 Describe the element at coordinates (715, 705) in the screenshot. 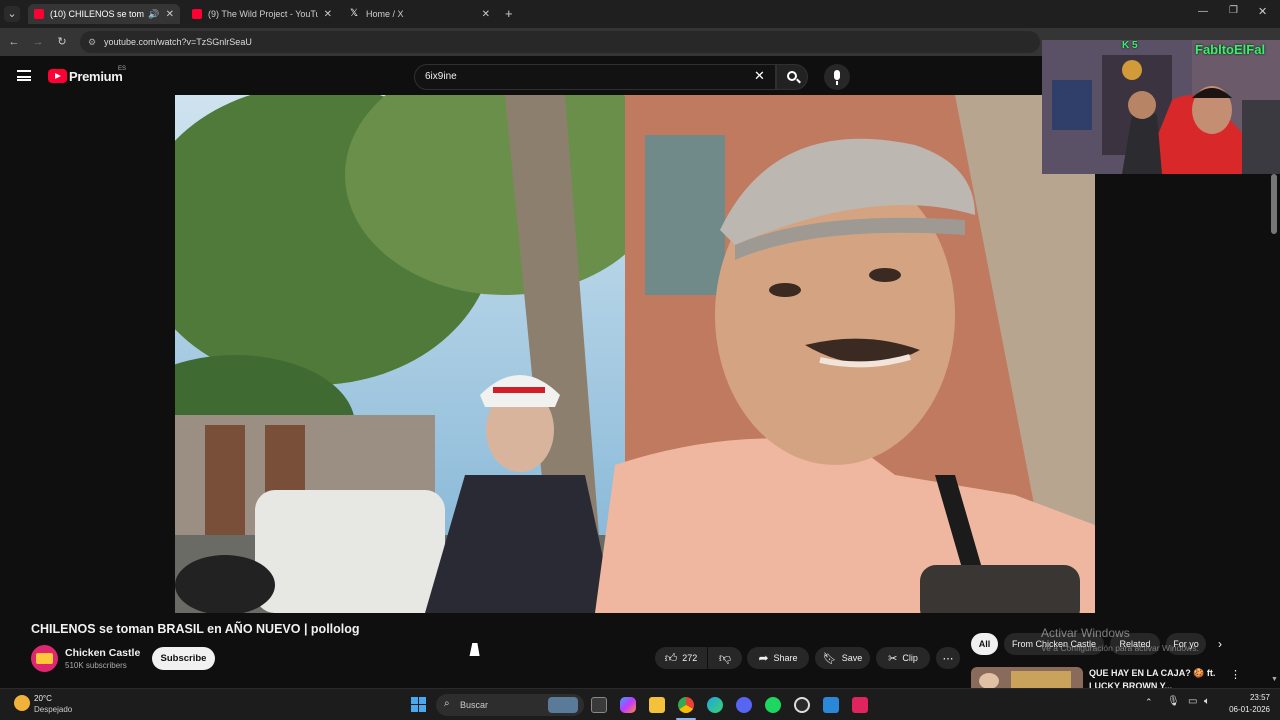

I see `edge-icon` at that location.